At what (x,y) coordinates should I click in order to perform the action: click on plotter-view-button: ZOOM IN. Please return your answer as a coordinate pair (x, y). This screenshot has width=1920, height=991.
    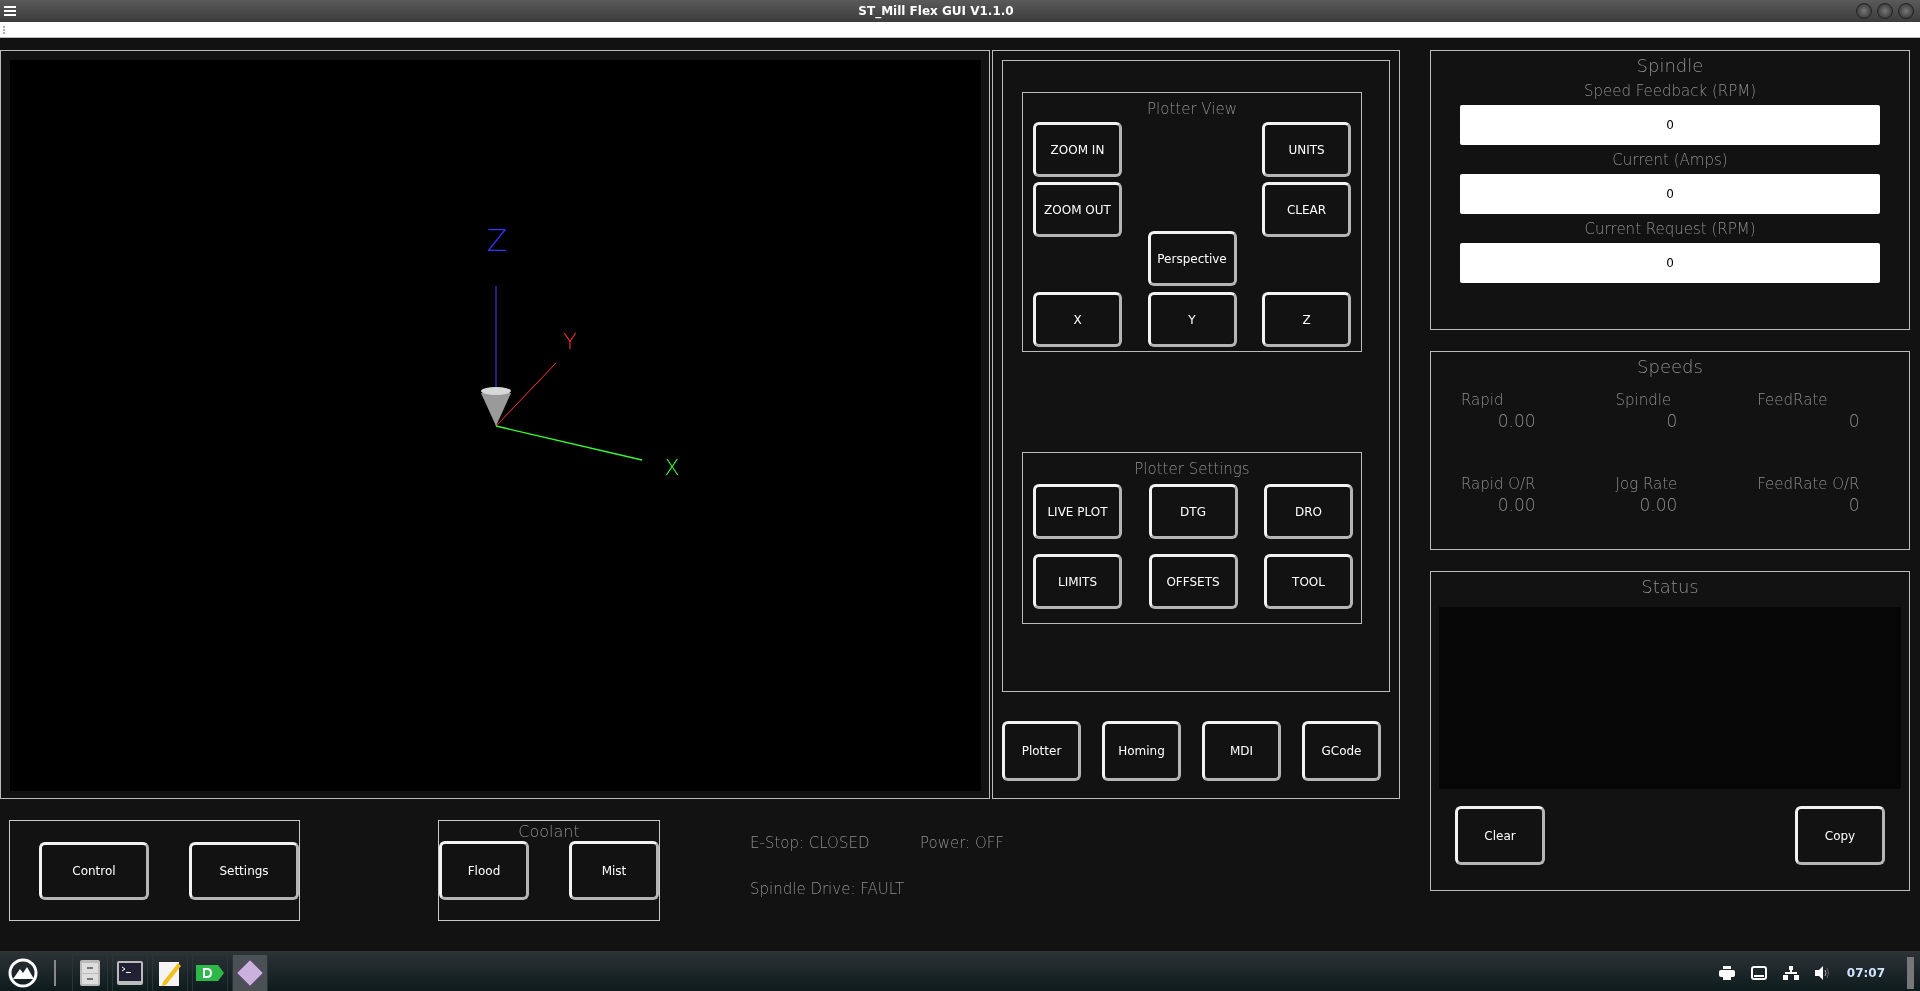
    Looking at the image, I should click on (1077, 149).